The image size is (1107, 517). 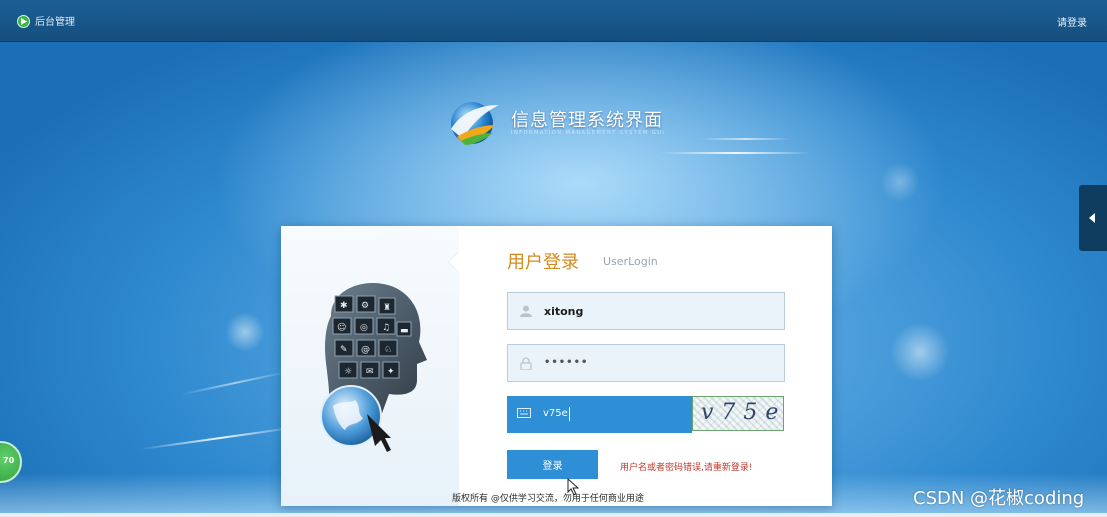 What do you see at coordinates (23, 21) in the screenshot?
I see `play-icon` at bounding box center [23, 21].